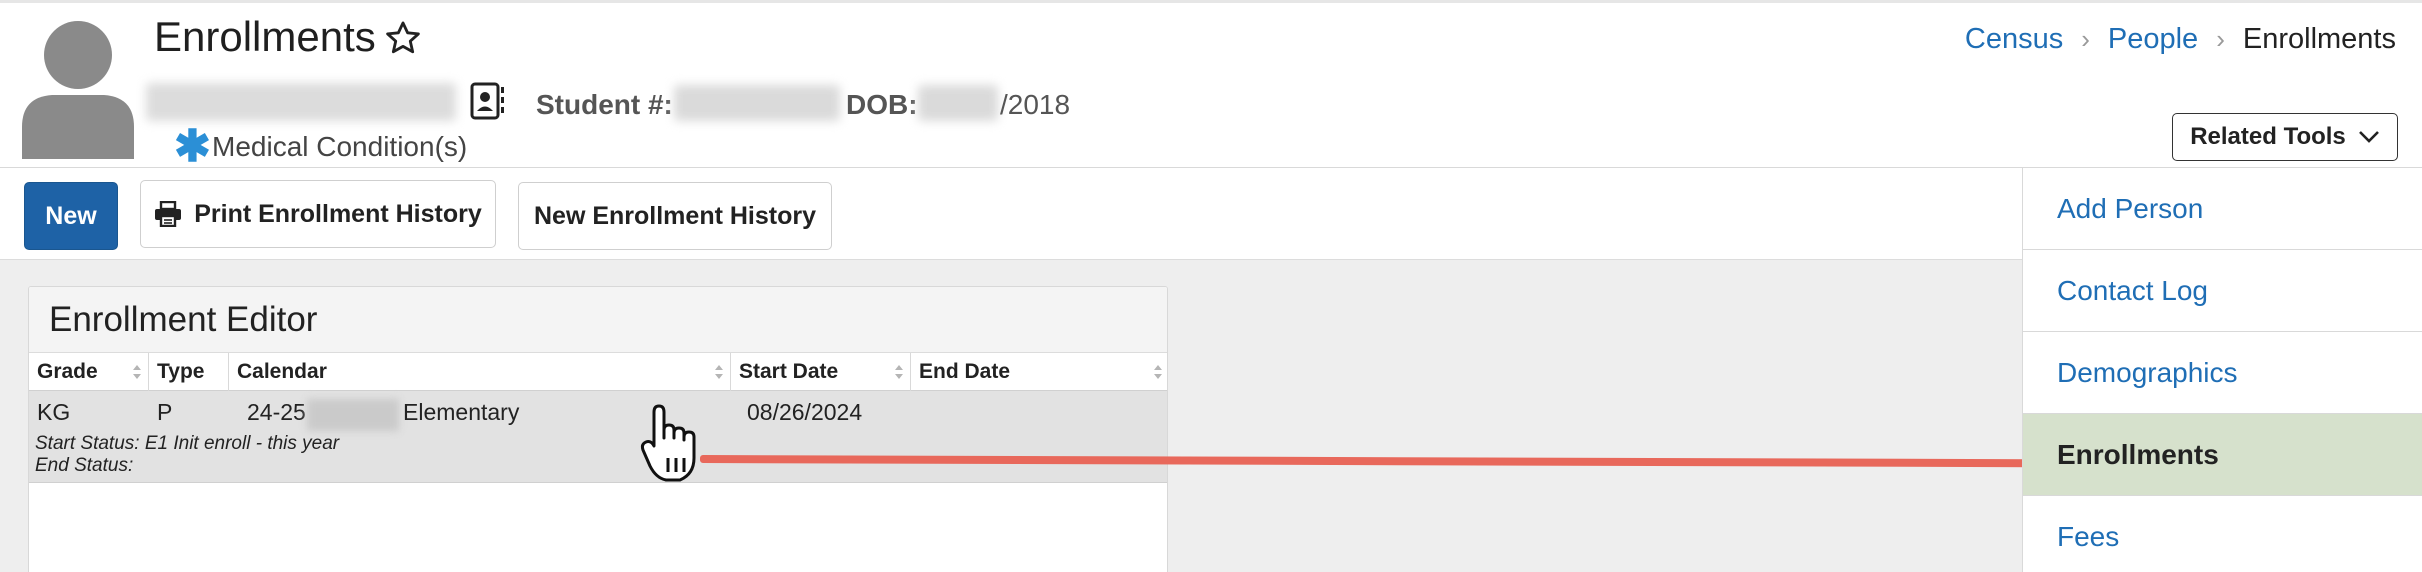  What do you see at coordinates (958, 103) in the screenshot?
I see `dob-redacted` at bounding box center [958, 103].